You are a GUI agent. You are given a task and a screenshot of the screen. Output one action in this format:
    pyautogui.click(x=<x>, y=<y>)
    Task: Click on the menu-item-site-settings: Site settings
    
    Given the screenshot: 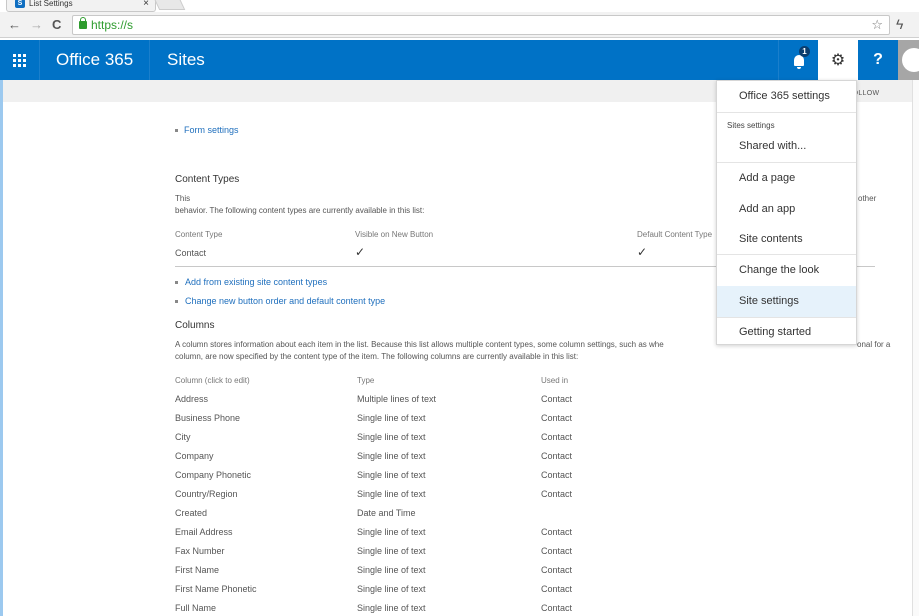 What is the action you would take?
    pyautogui.click(x=786, y=301)
    